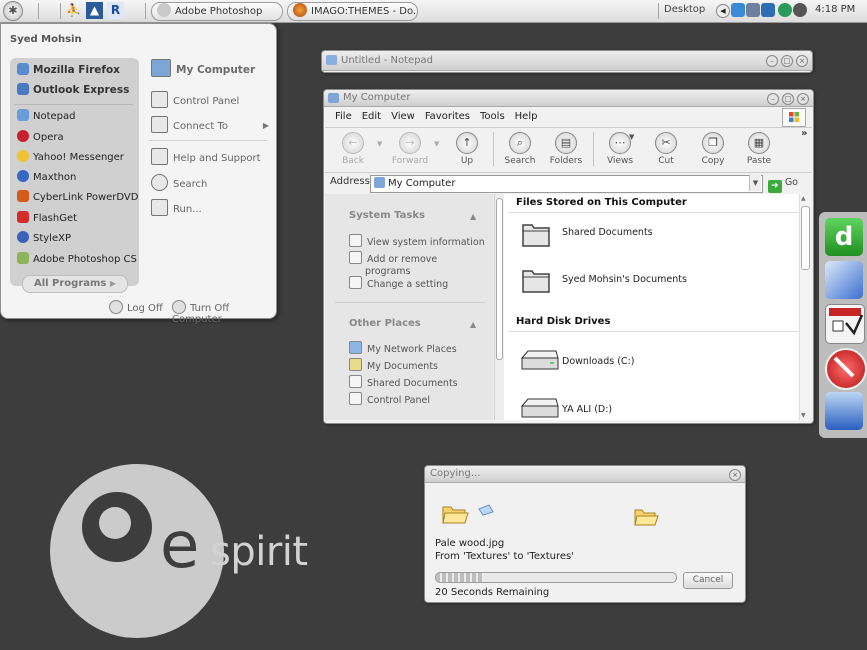 The image size is (867, 650). What do you see at coordinates (203, 69) in the screenshot?
I see `menu-item-my-computer: My Computer` at bounding box center [203, 69].